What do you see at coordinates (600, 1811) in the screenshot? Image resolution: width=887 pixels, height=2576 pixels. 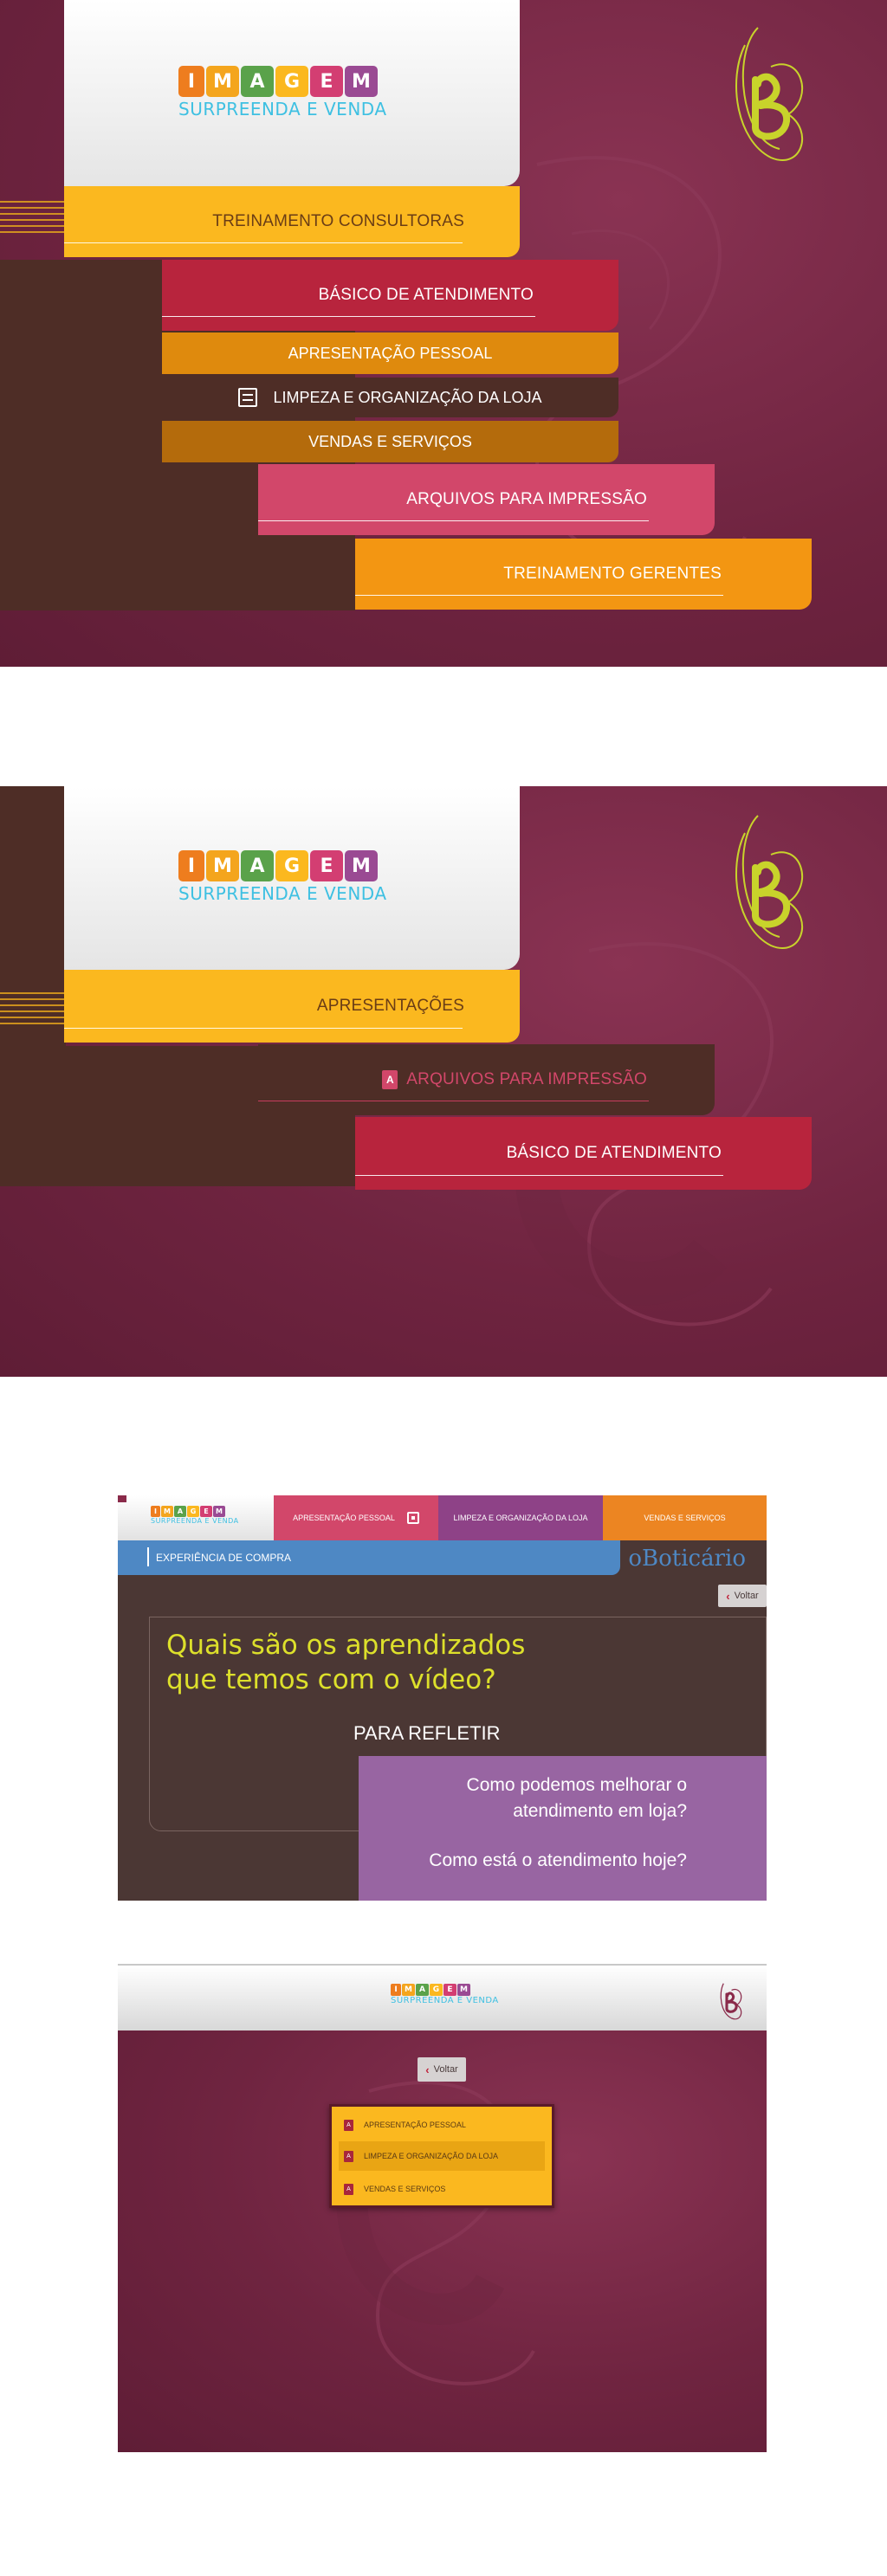 I see `question-line: atendimento em loja?` at bounding box center [600, 1811].